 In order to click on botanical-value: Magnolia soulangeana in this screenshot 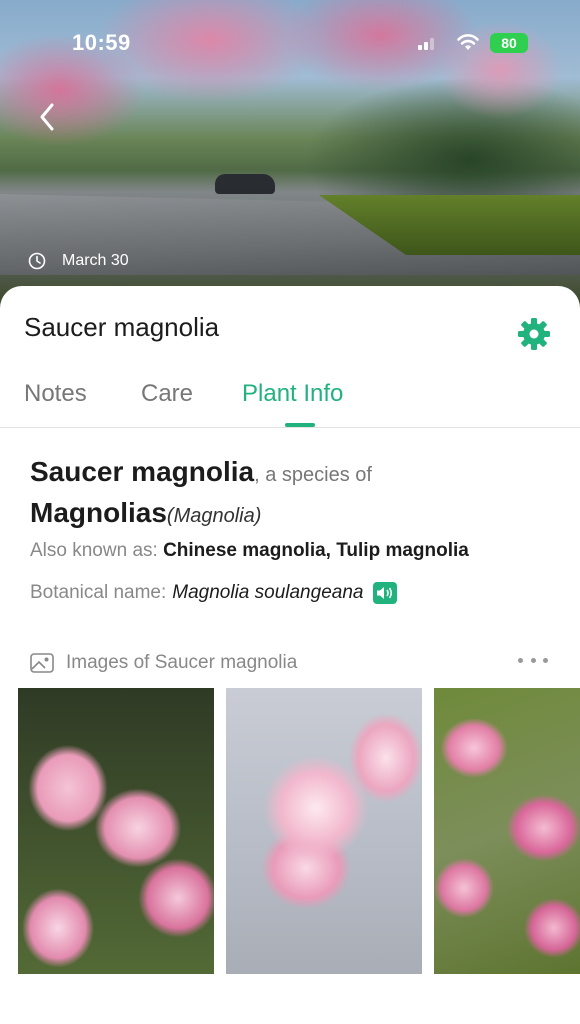, I will do `click(268, 592)`.